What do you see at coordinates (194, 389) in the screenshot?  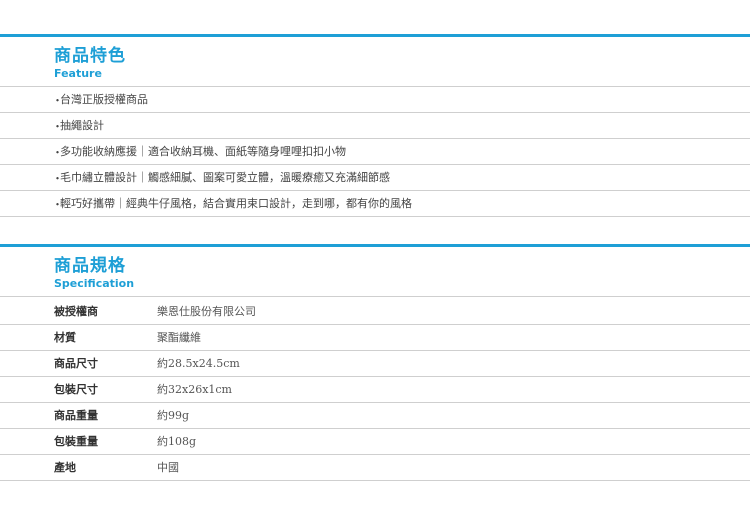 I see `spec-value: 約32x26x1cm` at bounding box center [194, 389].